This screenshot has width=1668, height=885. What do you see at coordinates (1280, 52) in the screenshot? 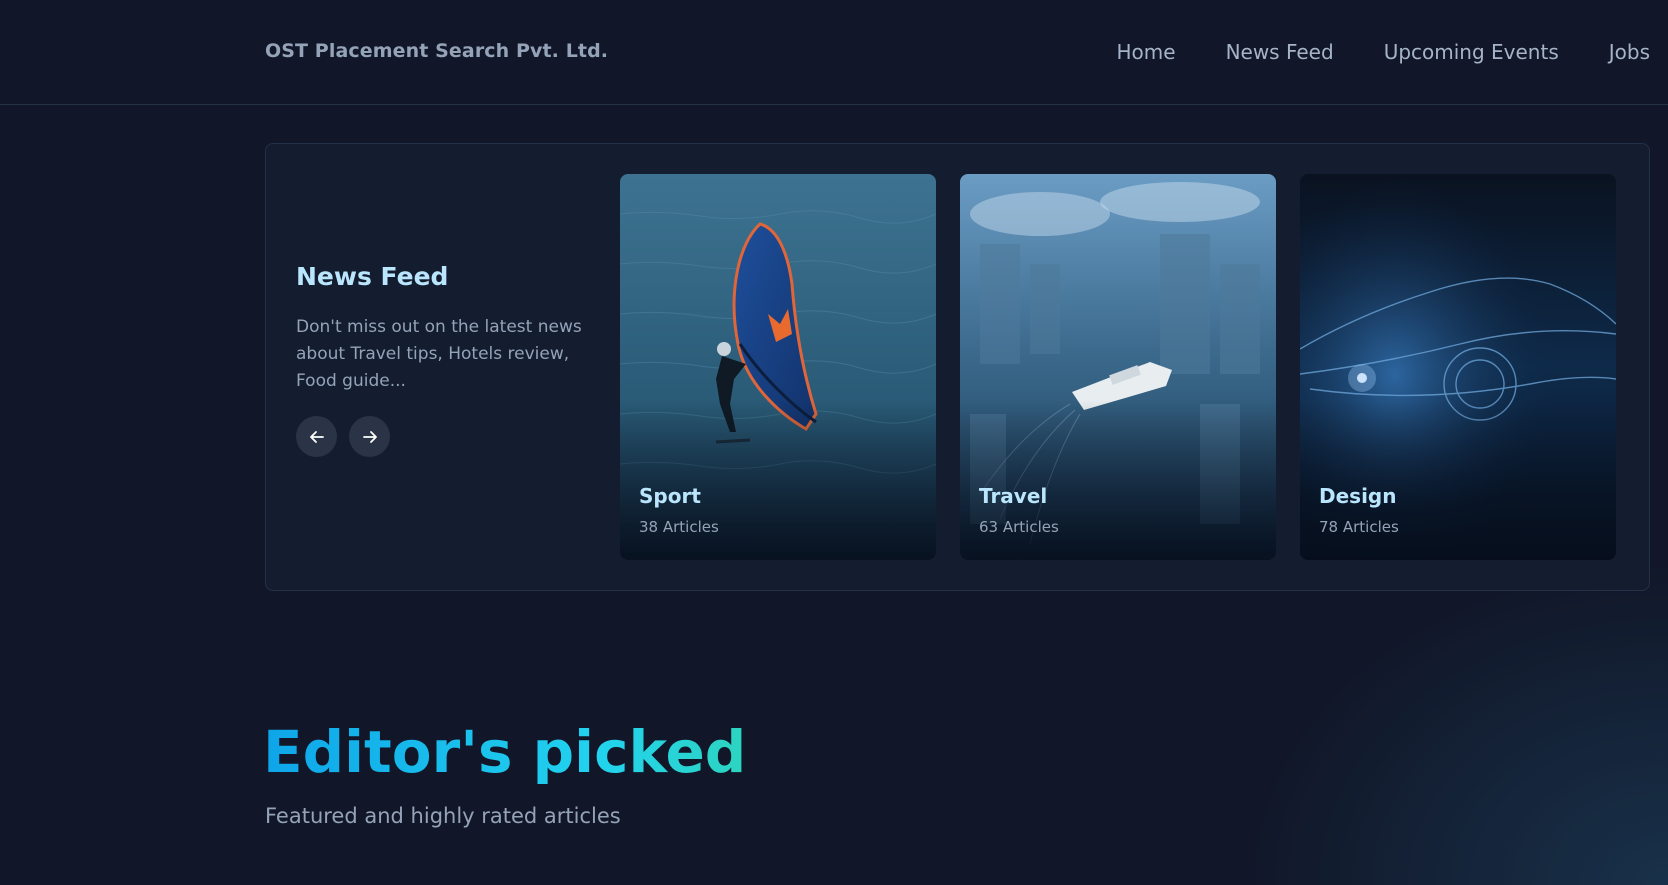
I see `nav-news-feed: News Feed` at bounding box center [1280, 52].